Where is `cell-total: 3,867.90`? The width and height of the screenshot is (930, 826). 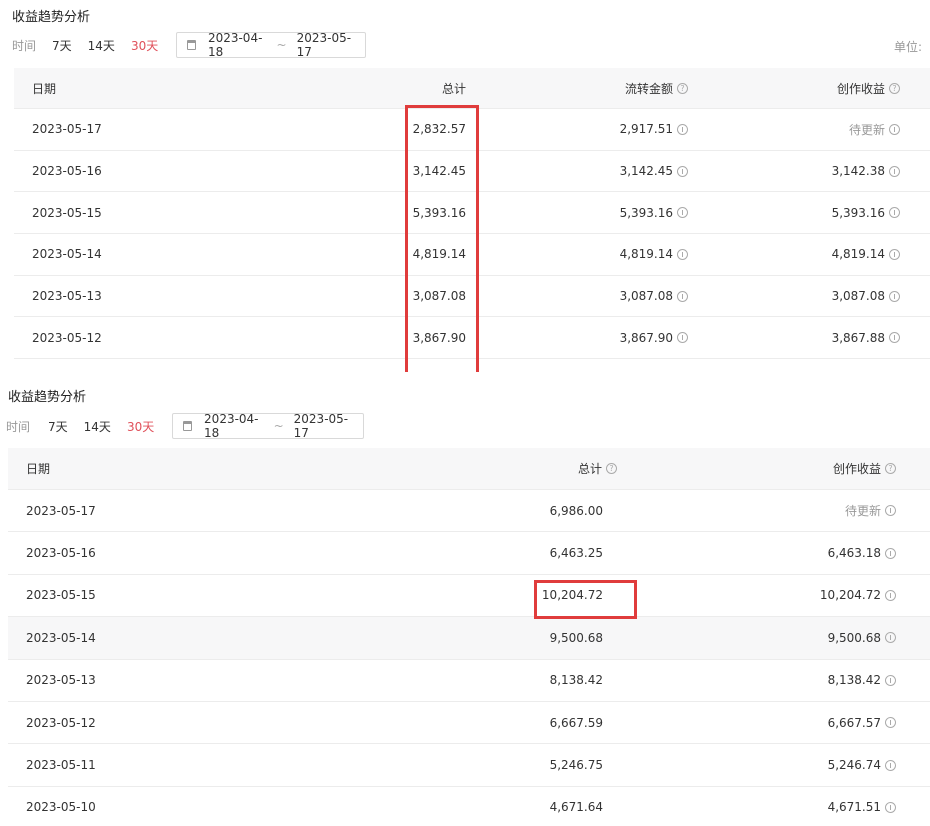 cell-total: 3,867.90 is located at coordinates (439, 337).